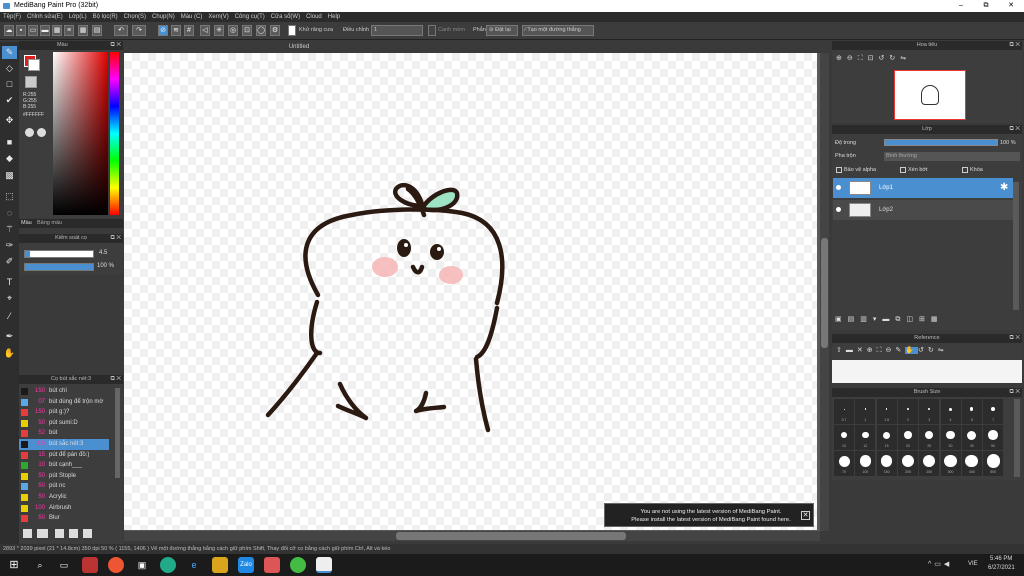  Describe the element at coordinates (64, 433) in the screenshot. I see `brush-list-item: 52 bút` at that location.